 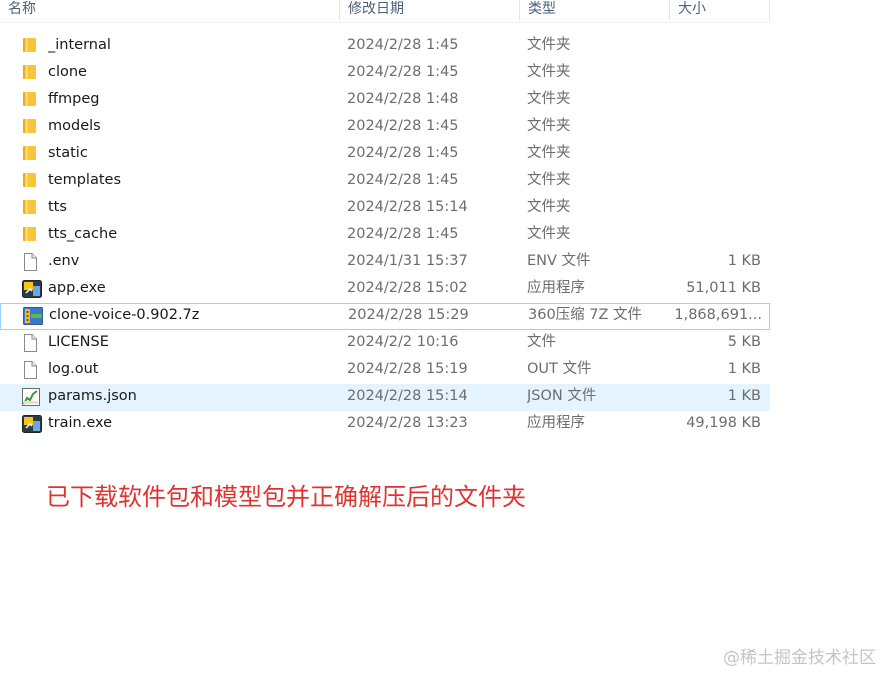 I want to click on file-row: ffmpeg 2024/2/28 1:48 文件夹, so click(x=385, y=100).